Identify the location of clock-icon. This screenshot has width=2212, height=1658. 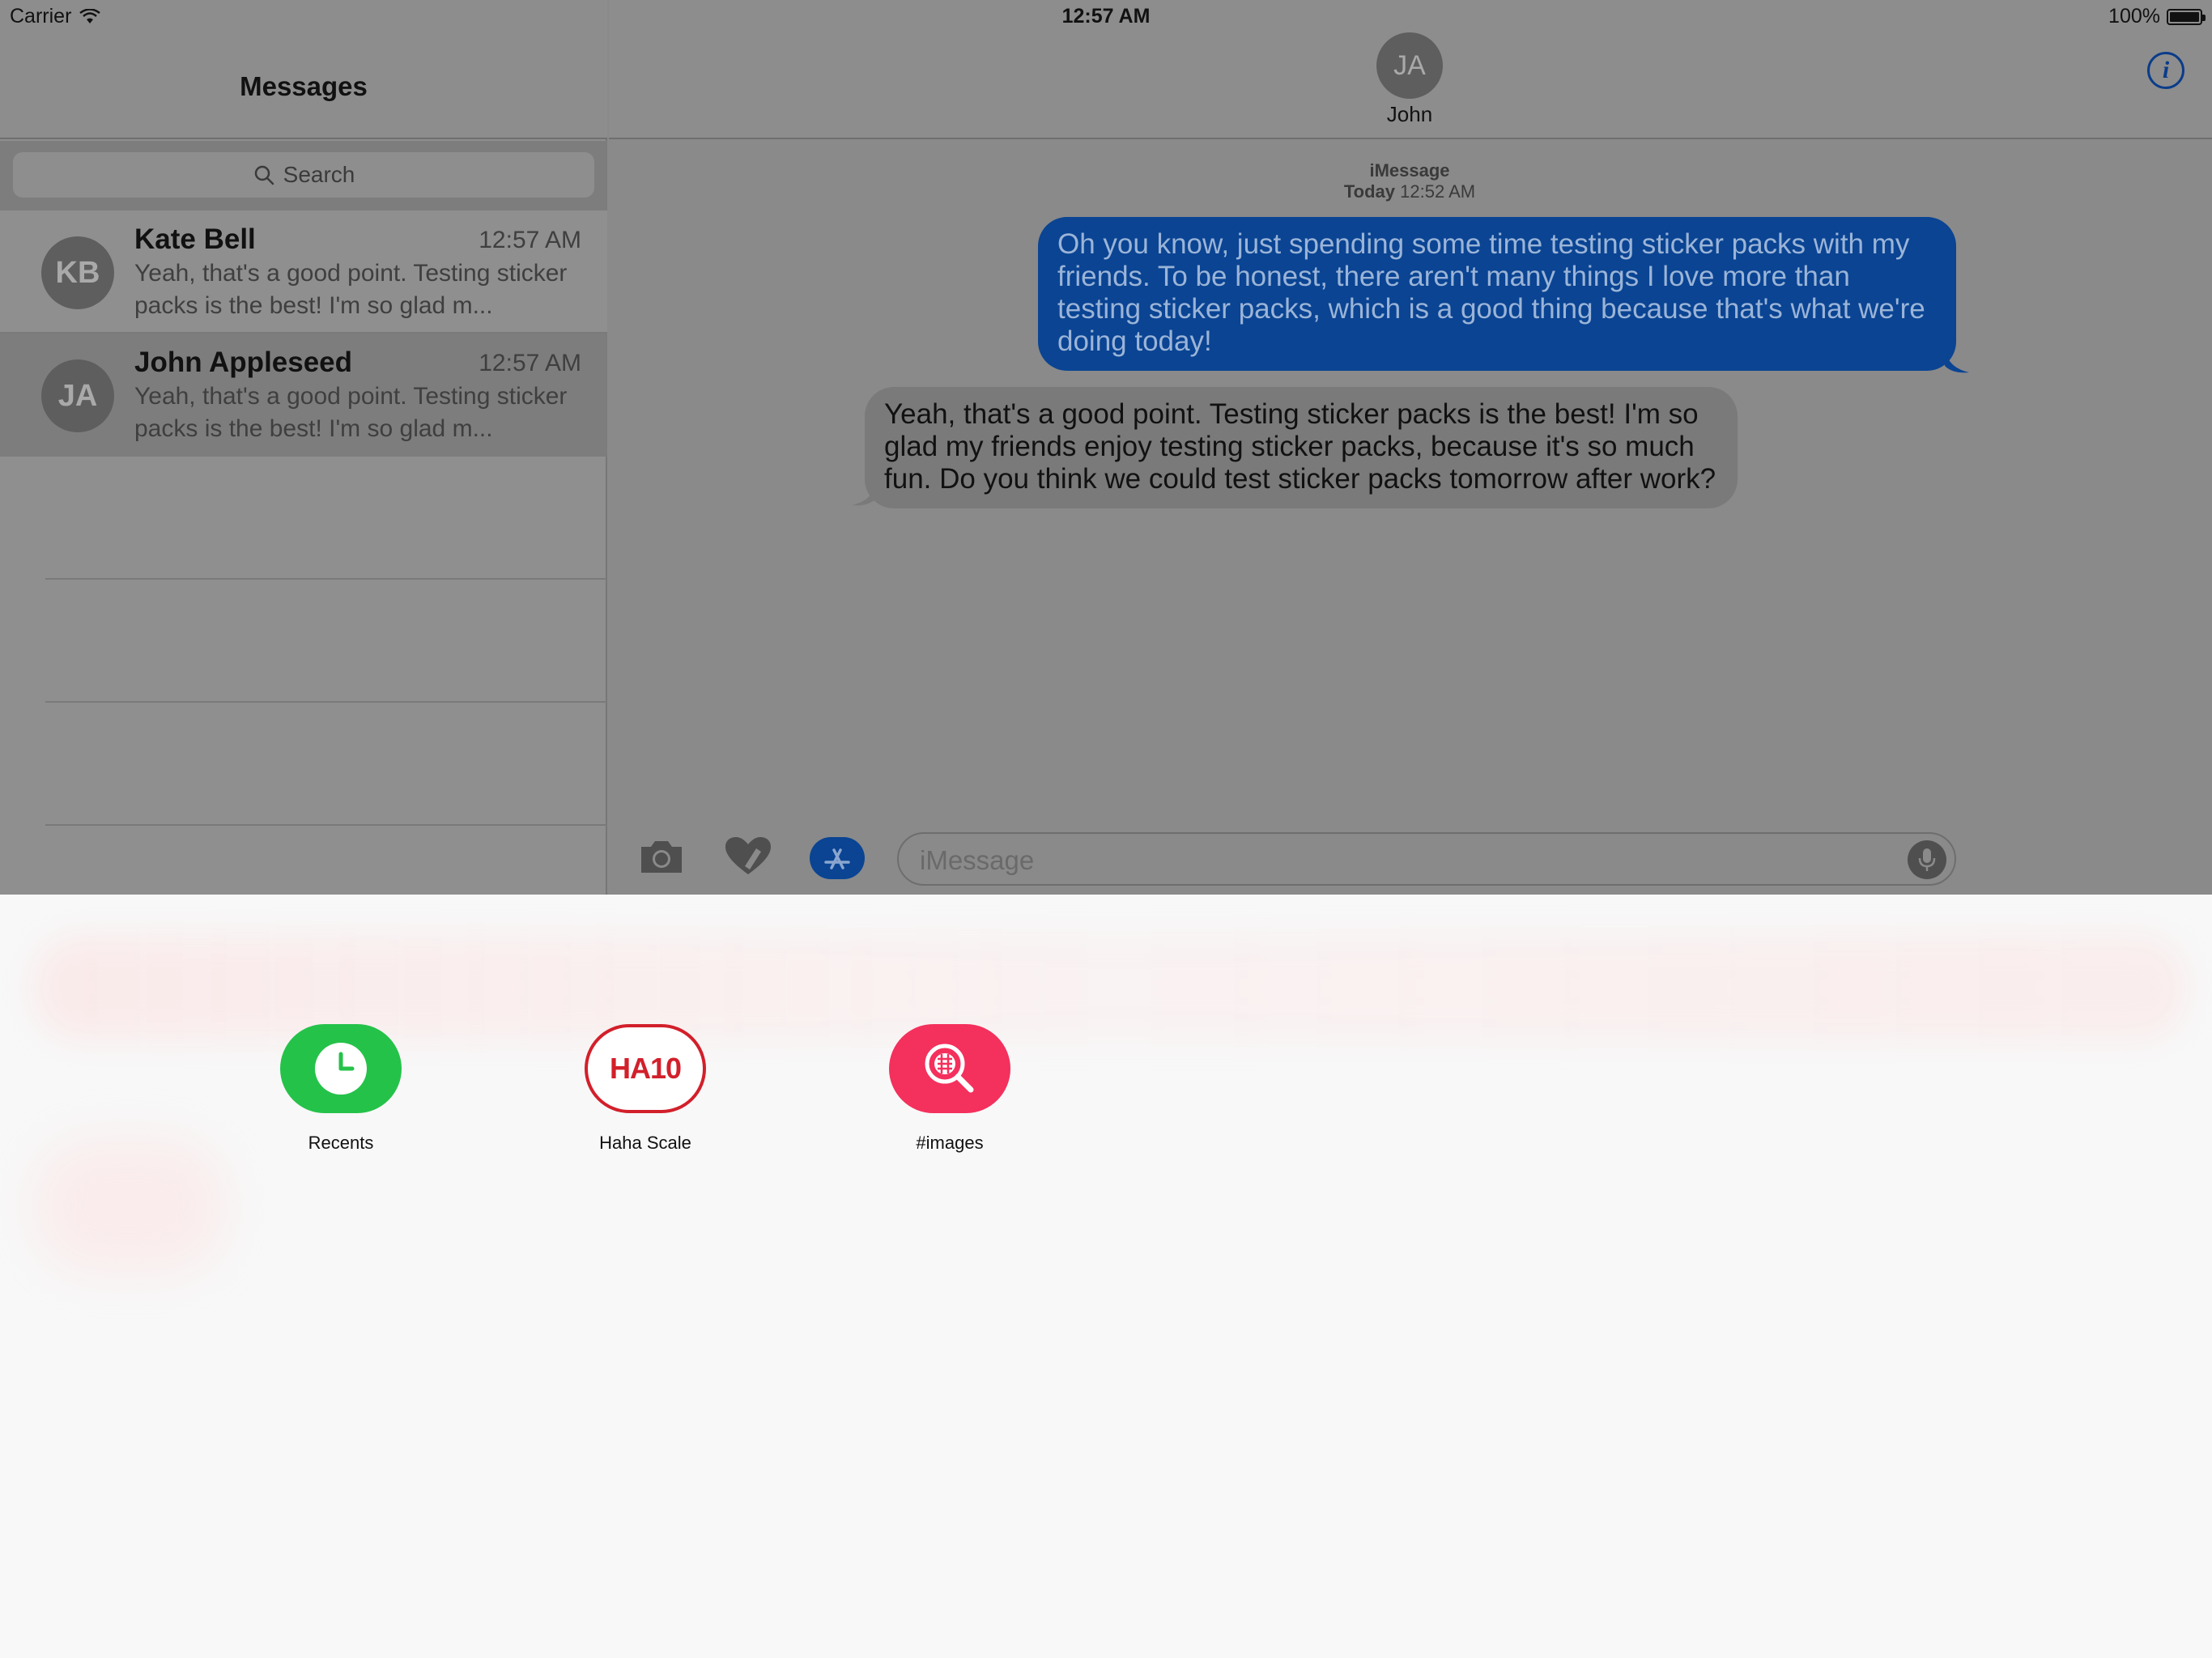
(341, 1068).